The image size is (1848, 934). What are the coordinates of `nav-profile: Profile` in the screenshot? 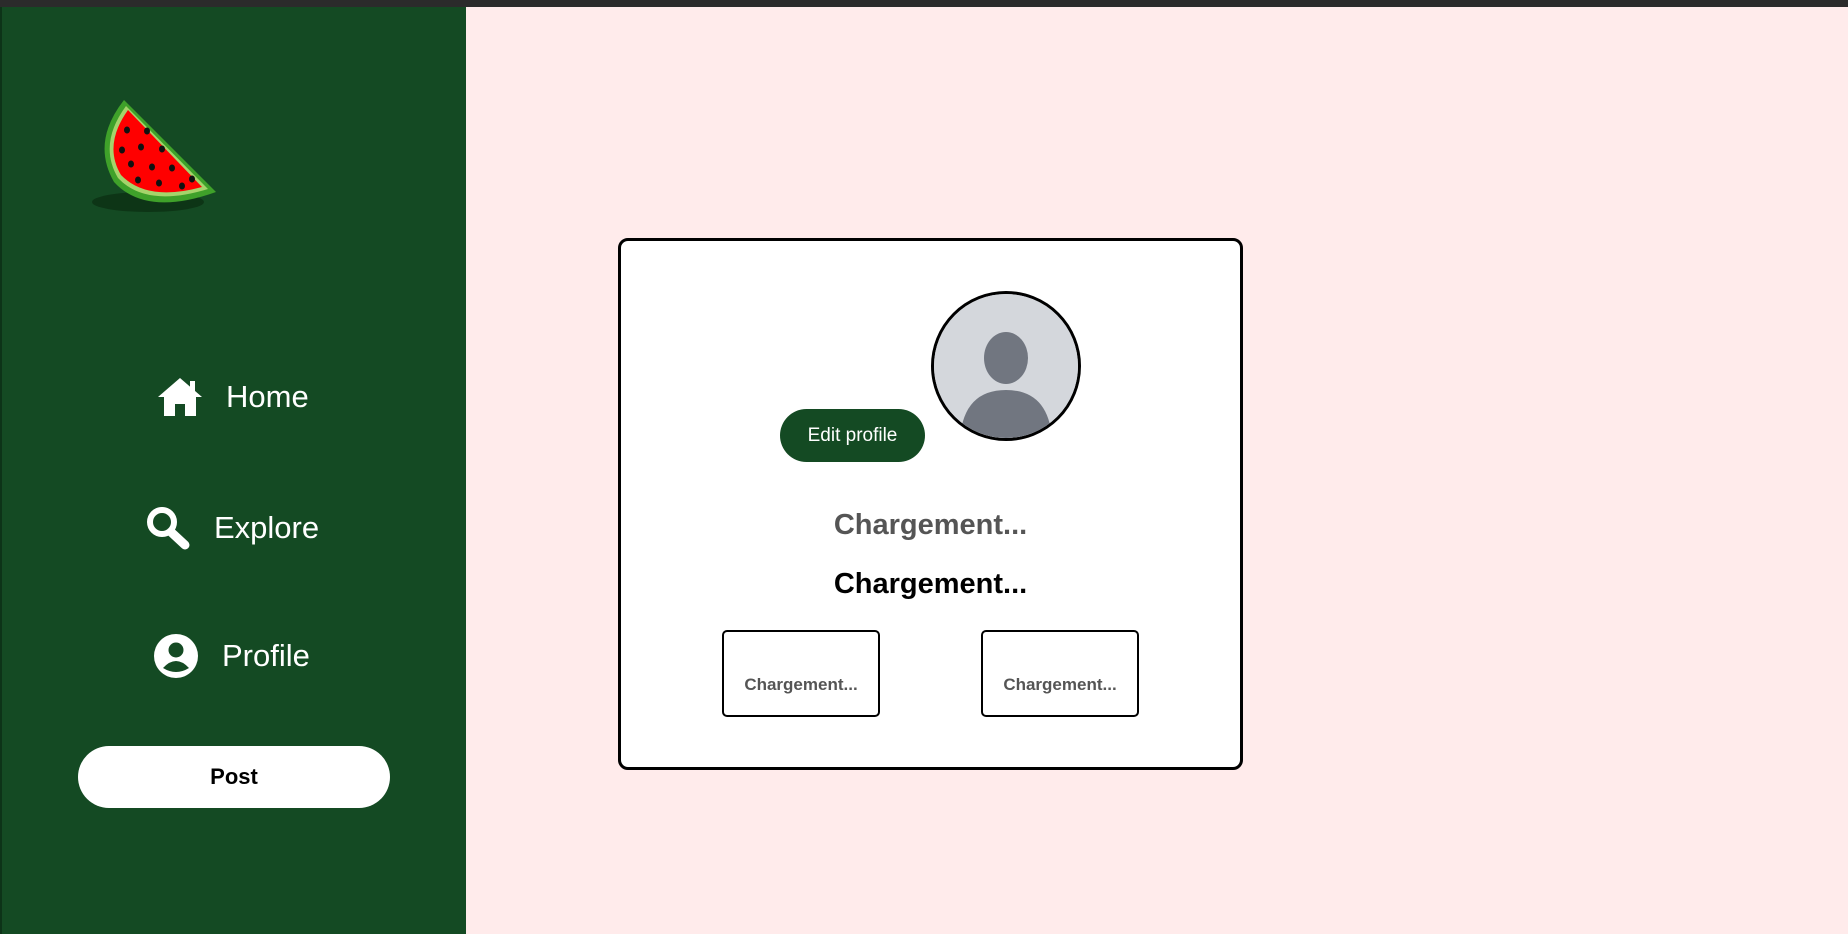 It's located at (231, 656).